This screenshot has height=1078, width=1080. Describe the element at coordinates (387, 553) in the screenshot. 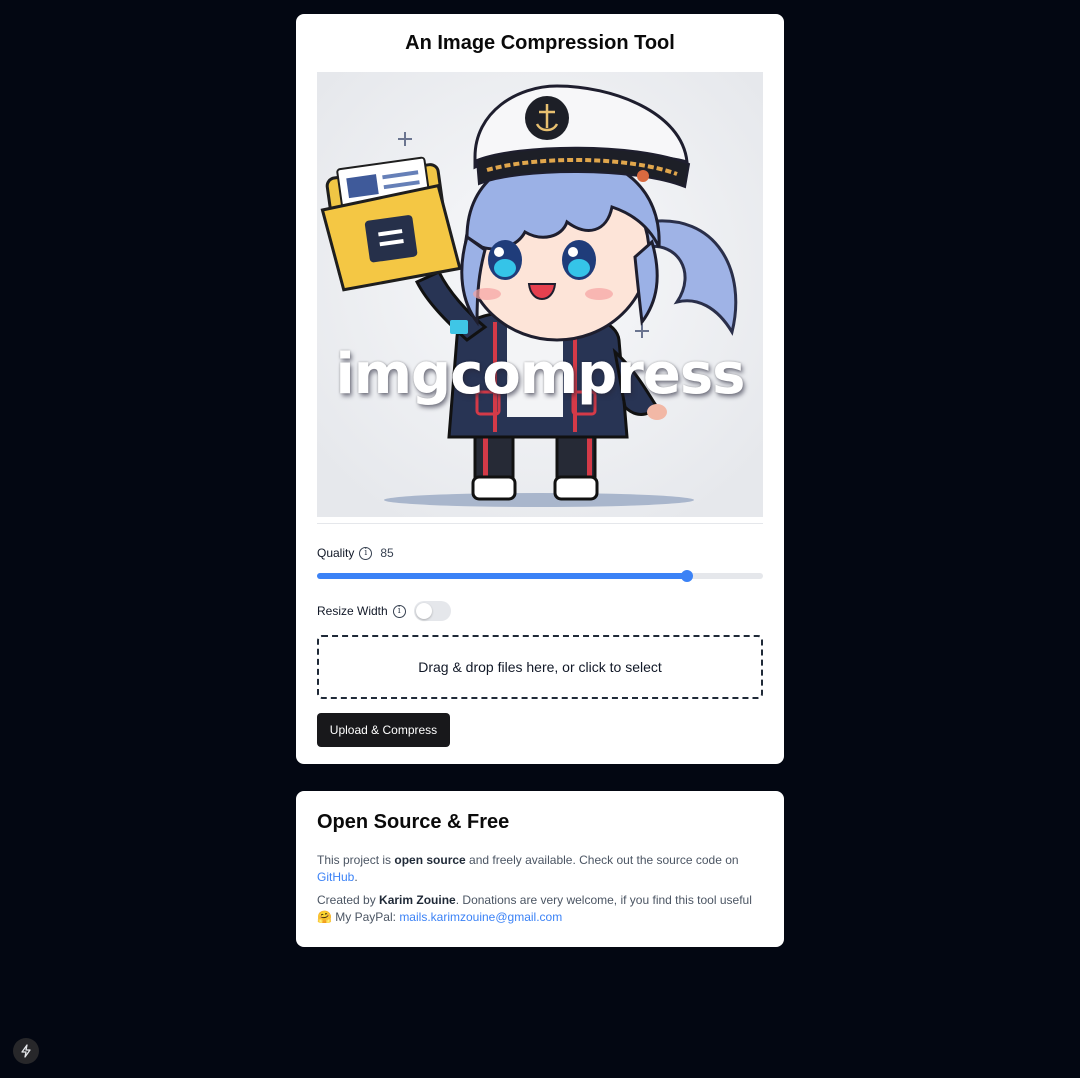

I see `quality-value: 85` at that location.